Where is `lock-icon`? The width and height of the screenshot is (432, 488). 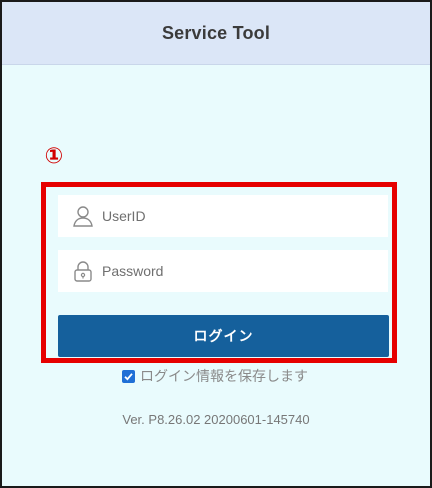
lock-icon is located at coordinates (83, 271).